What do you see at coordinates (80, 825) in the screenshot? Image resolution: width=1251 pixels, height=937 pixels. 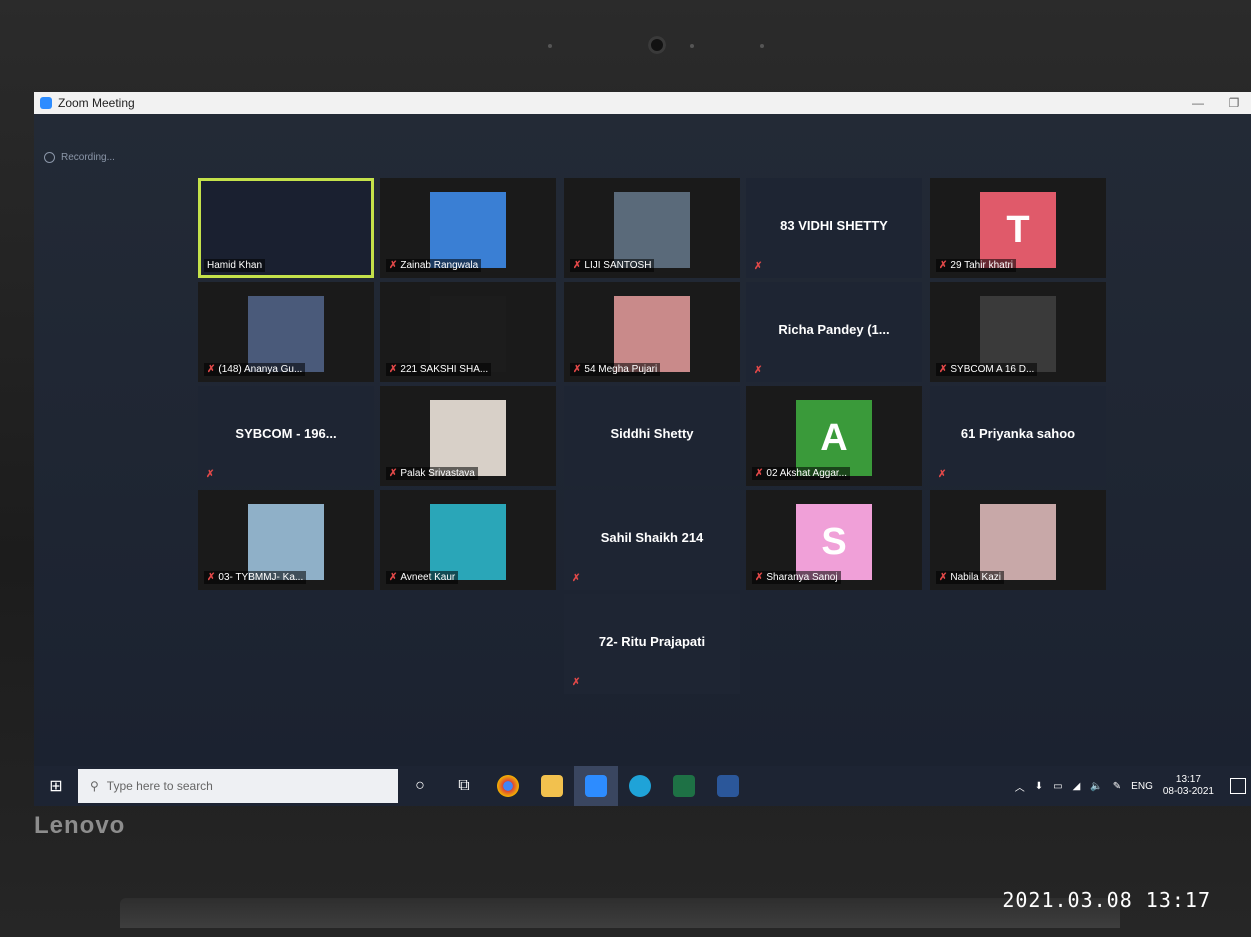 I see `lenovo-logo: Lenovo` at bounding box center [80, 825].